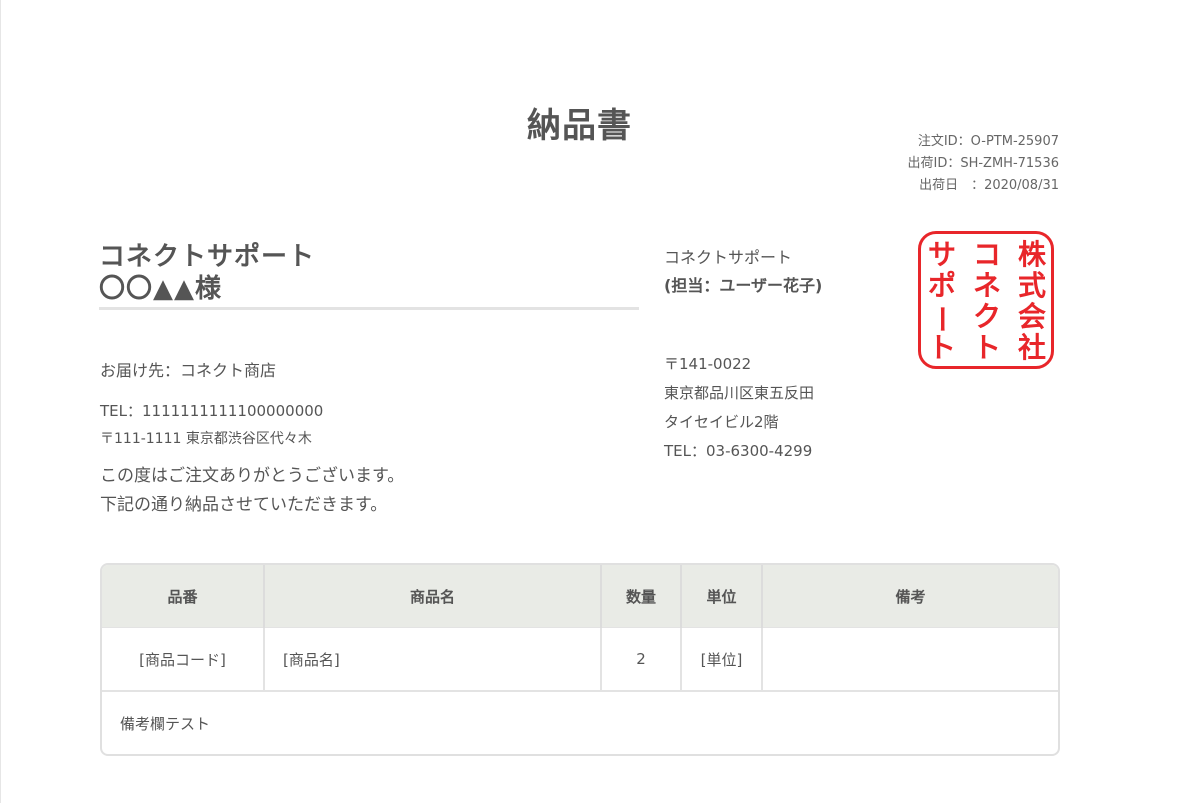  Describe the element at coordinates (244, 505) in the screenshot. I see `greeting-line-2: 下記の通り納品させていただきます。` at that location.